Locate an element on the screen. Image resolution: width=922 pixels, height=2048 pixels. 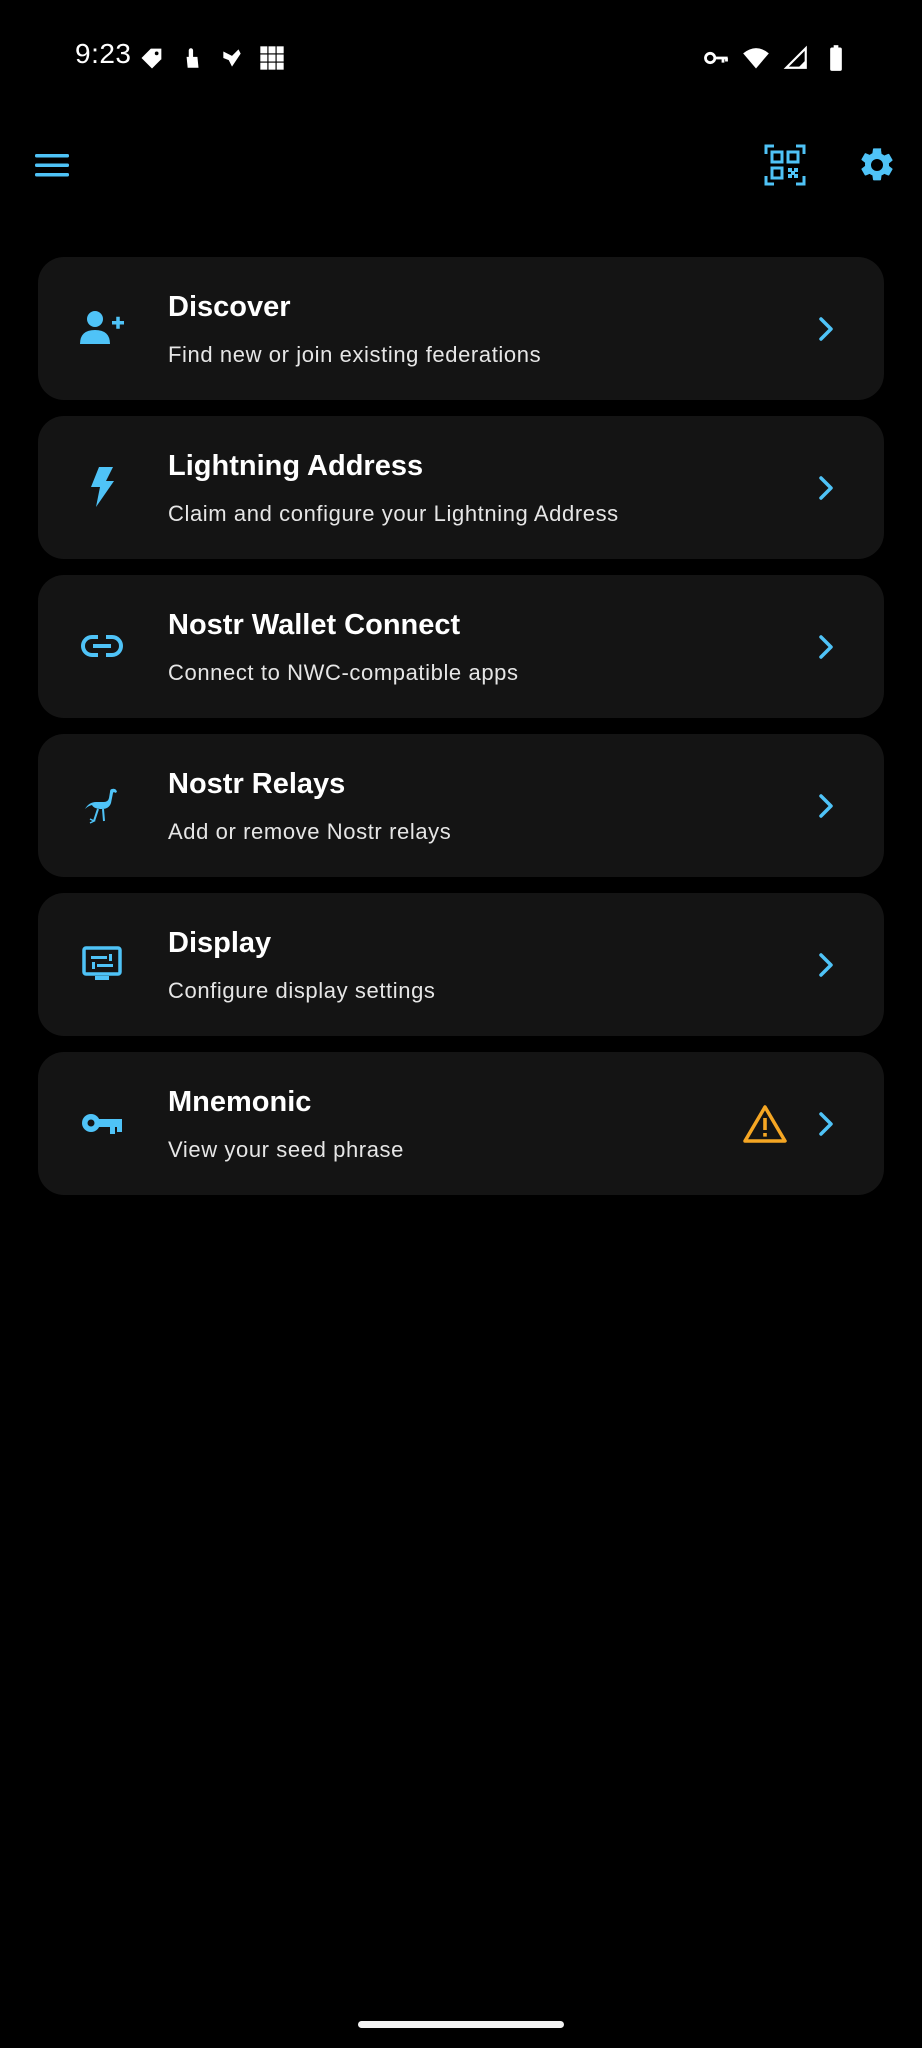
menu-button is located at coordinates (53, 165).